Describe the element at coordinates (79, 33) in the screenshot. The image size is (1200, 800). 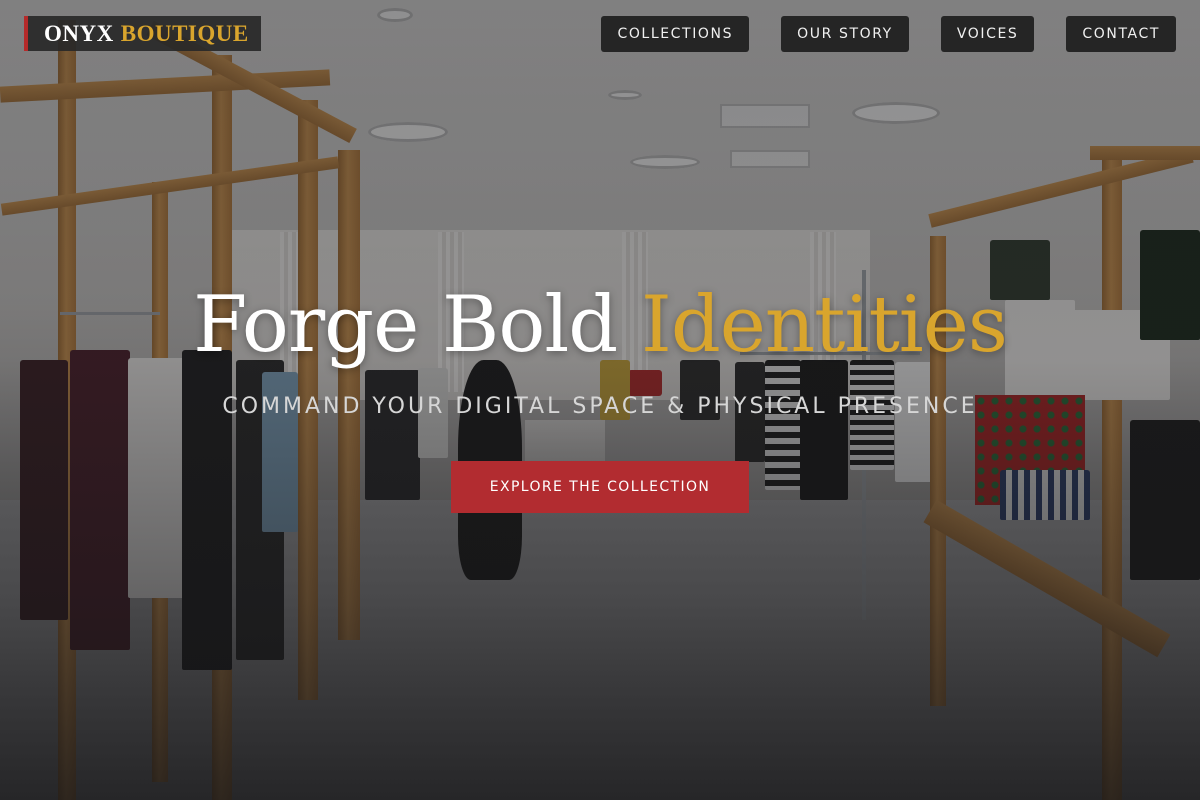
I see `brand-logo-word-onyx: ONYX` at that location.